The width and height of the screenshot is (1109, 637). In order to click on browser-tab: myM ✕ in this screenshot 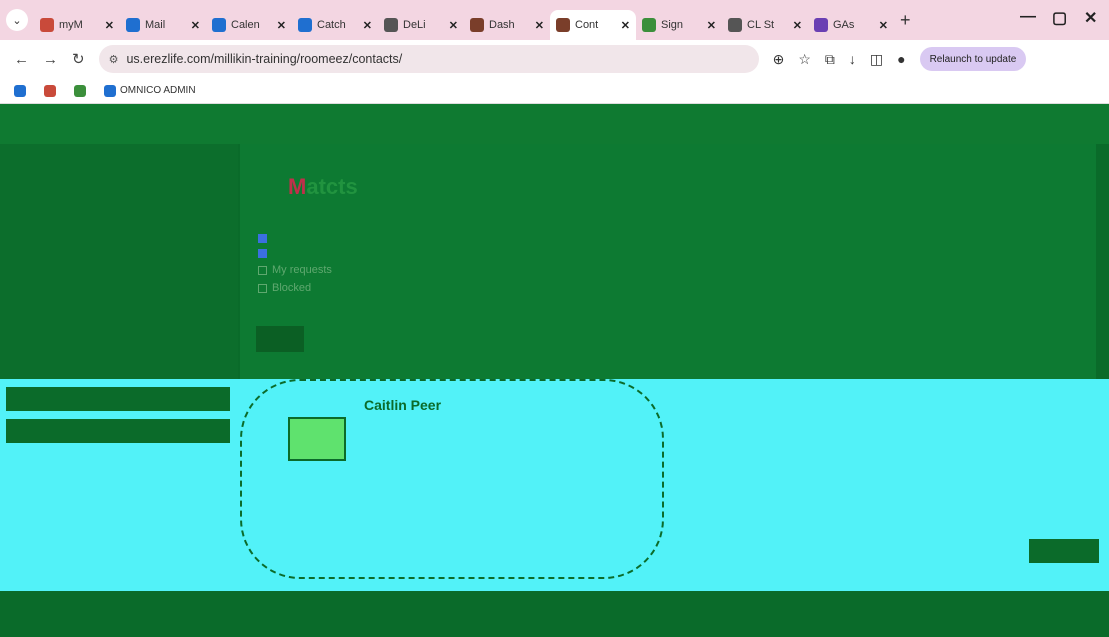, I will do `click(77, 25)`.